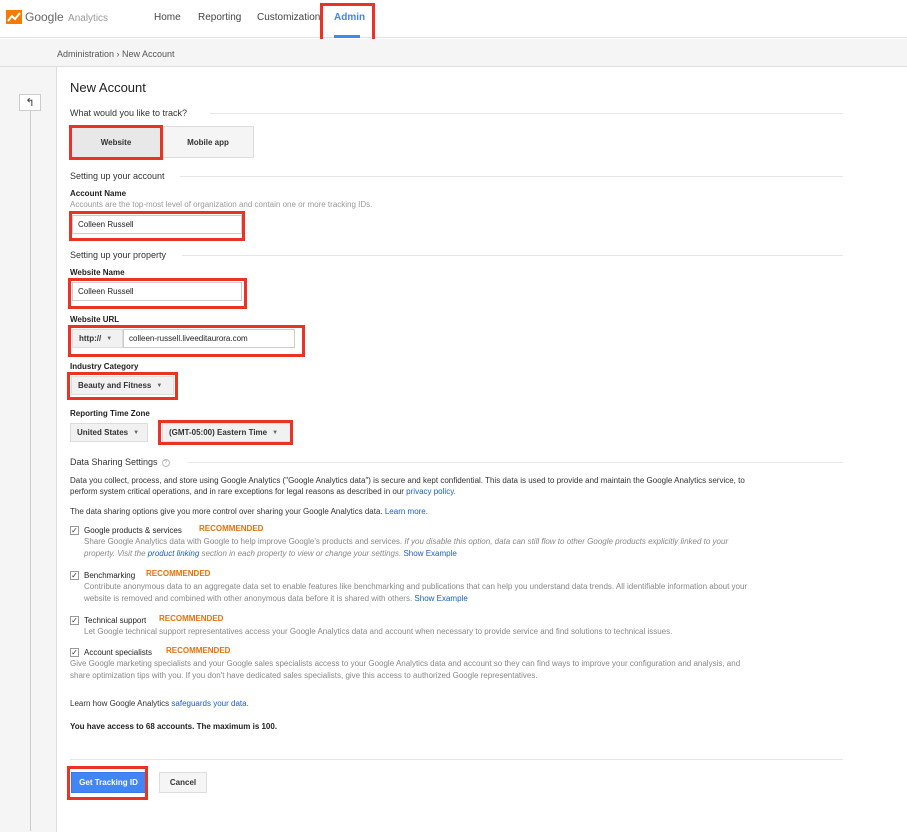  Describe the element at coordinates (219, 17) in the screenshot. I see `nav-reporting: Reporting` at that location.